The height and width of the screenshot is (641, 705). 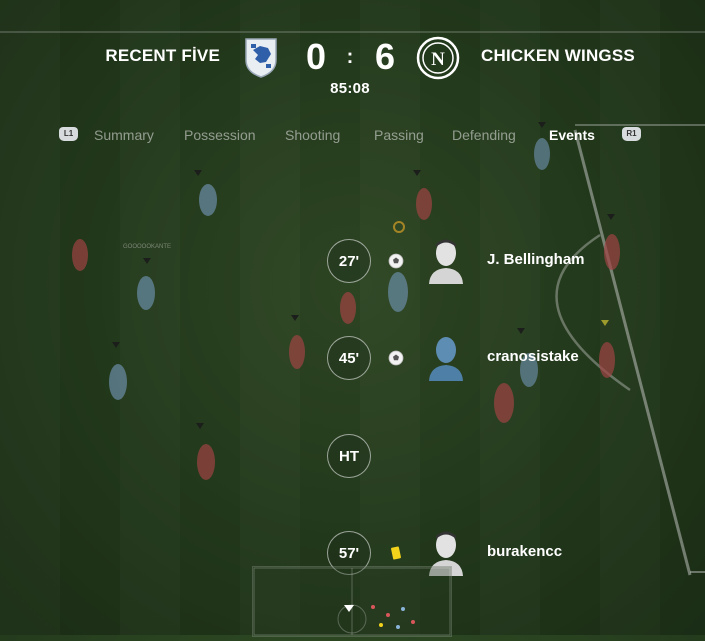 What do you see at coordinates (349, 358) in the screenshot?
I see `event-minute: 45'` at bounding box center [349, 358].